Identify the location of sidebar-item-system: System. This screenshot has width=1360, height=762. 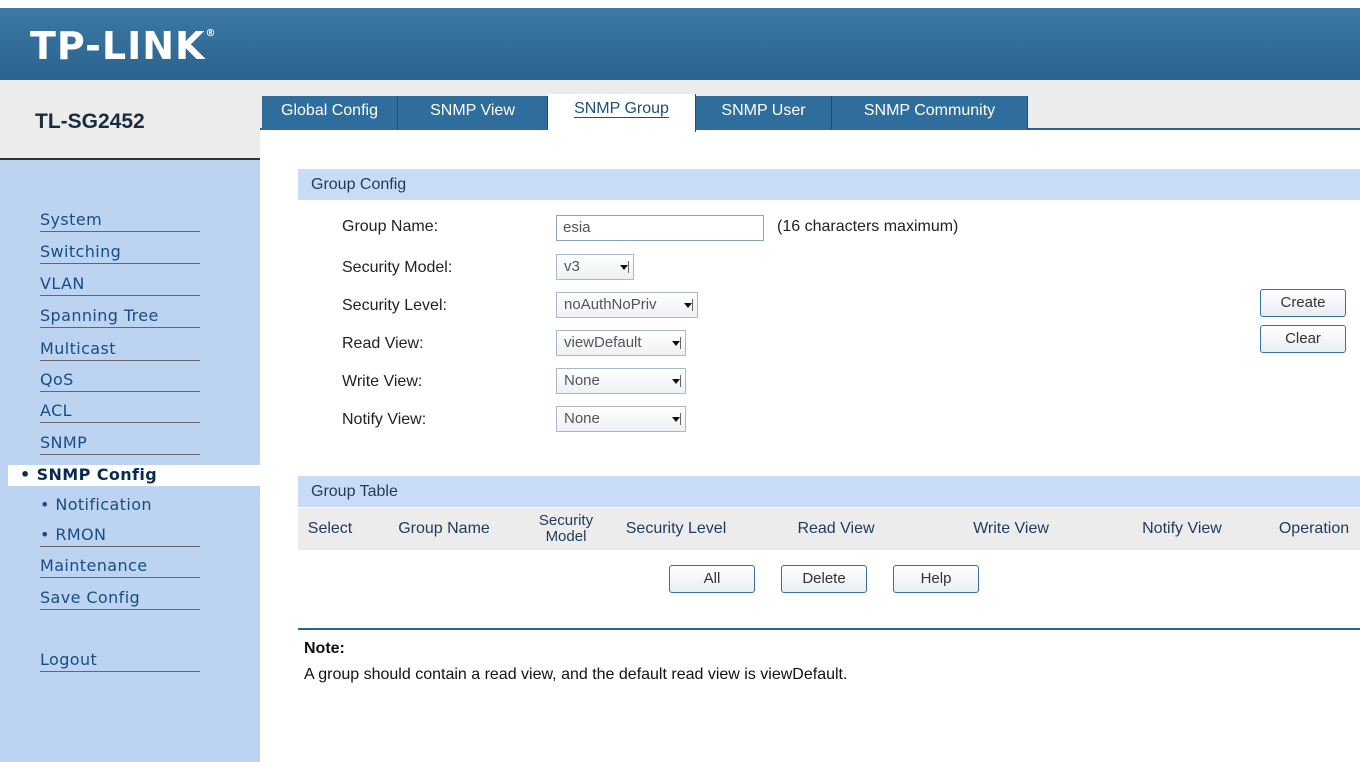
(120, 221).